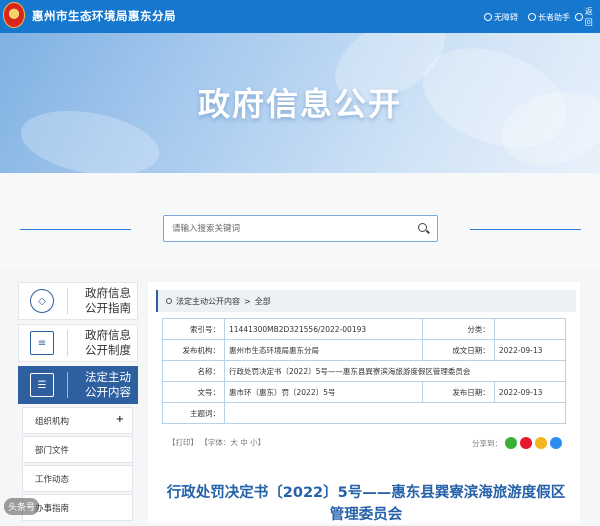  What do you see at coordinates (42, 385) in the screenshot?
I see `document-icon: ☰` at bounding box center [42, 385].